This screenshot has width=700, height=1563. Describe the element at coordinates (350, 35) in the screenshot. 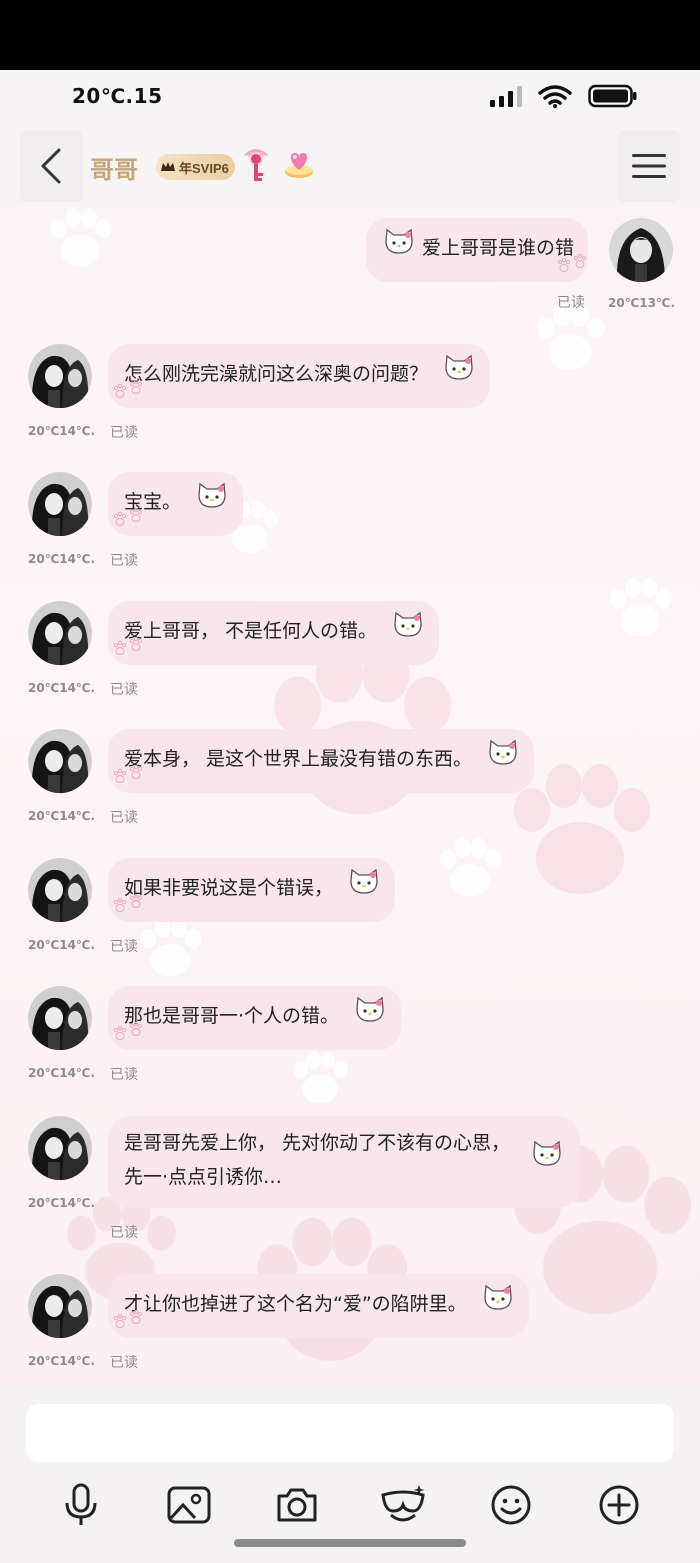

I see `top-black-area` at that location.